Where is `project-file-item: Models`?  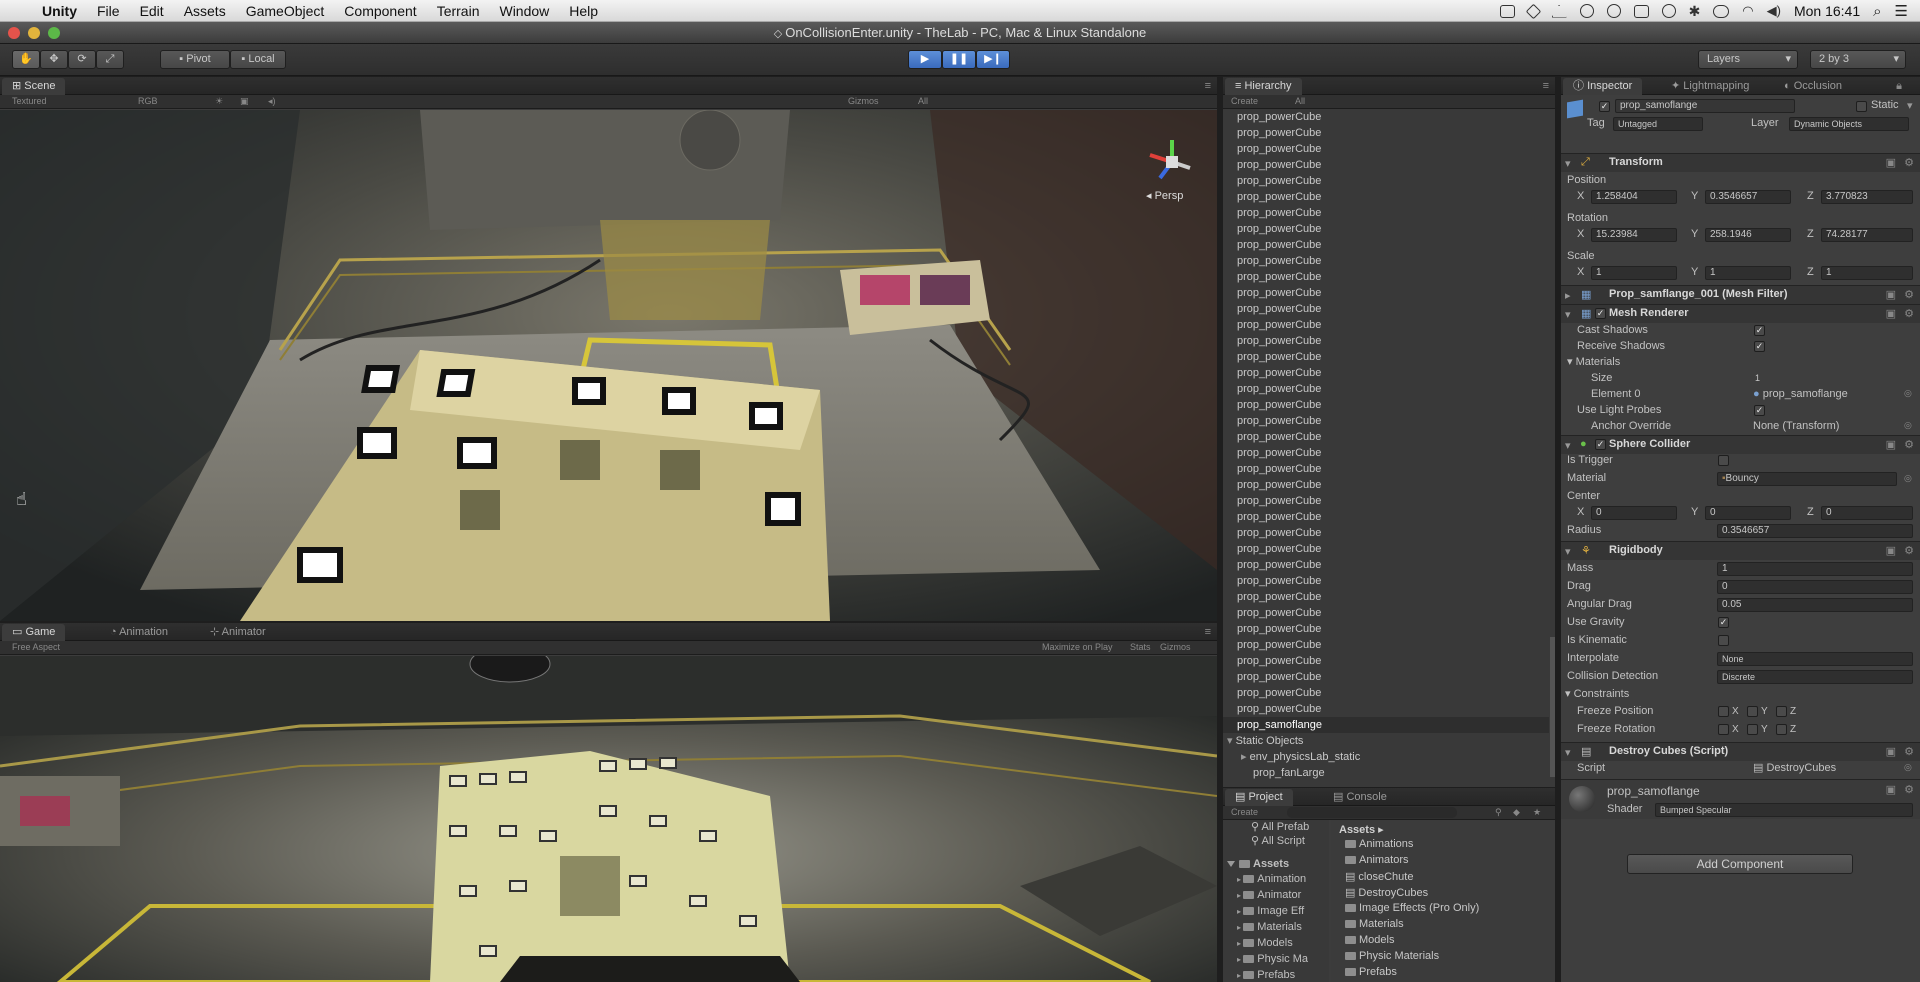
project-file-item: Models is located at coordinates (1369, 940).